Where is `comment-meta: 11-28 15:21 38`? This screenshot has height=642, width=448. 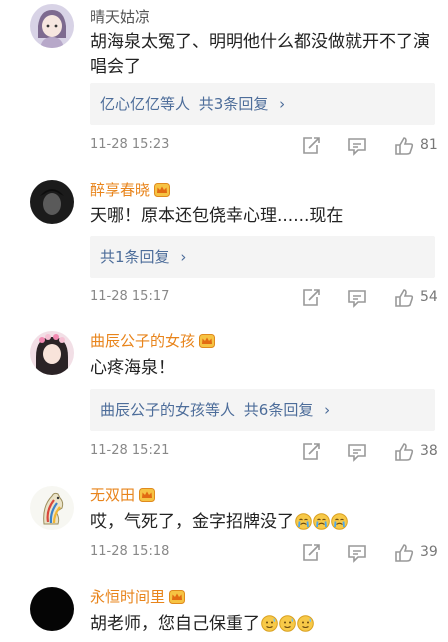
comment-meta: 11-28 15:21 38 is located at coordinates (264, 452).